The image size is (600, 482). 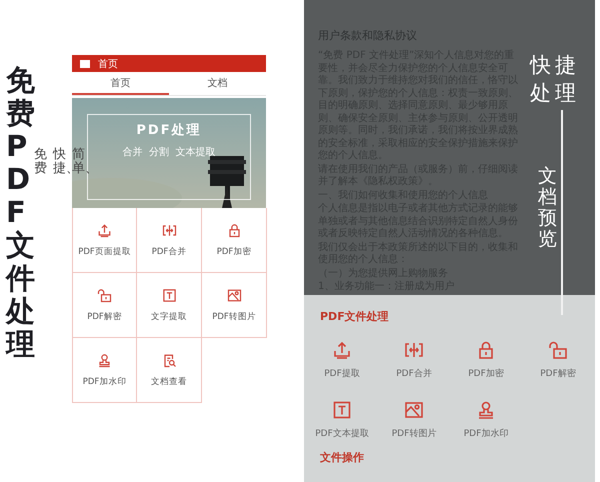 I want to click on tool-label: PDF文本提取, so click(x=342, y=433).